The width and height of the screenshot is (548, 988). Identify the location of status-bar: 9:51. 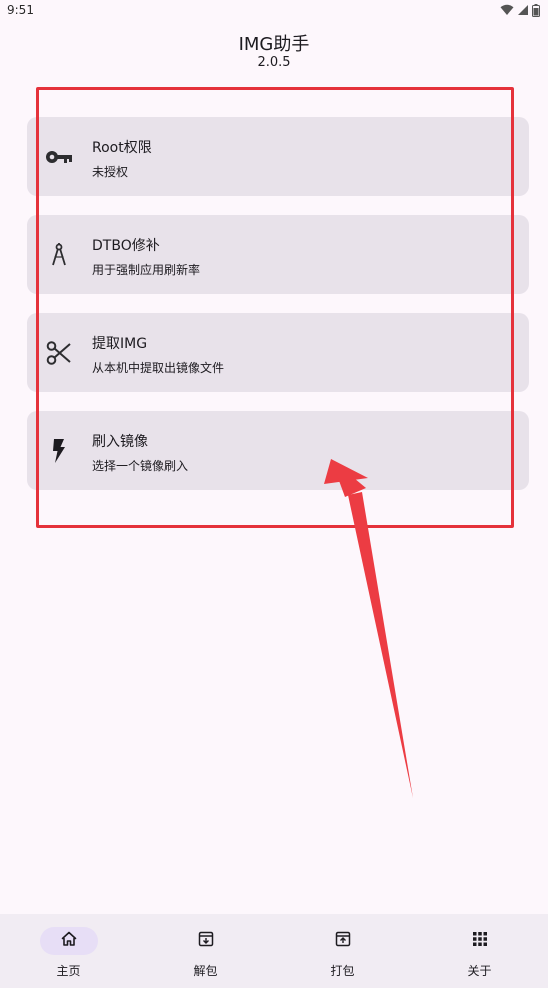
(274, 11).